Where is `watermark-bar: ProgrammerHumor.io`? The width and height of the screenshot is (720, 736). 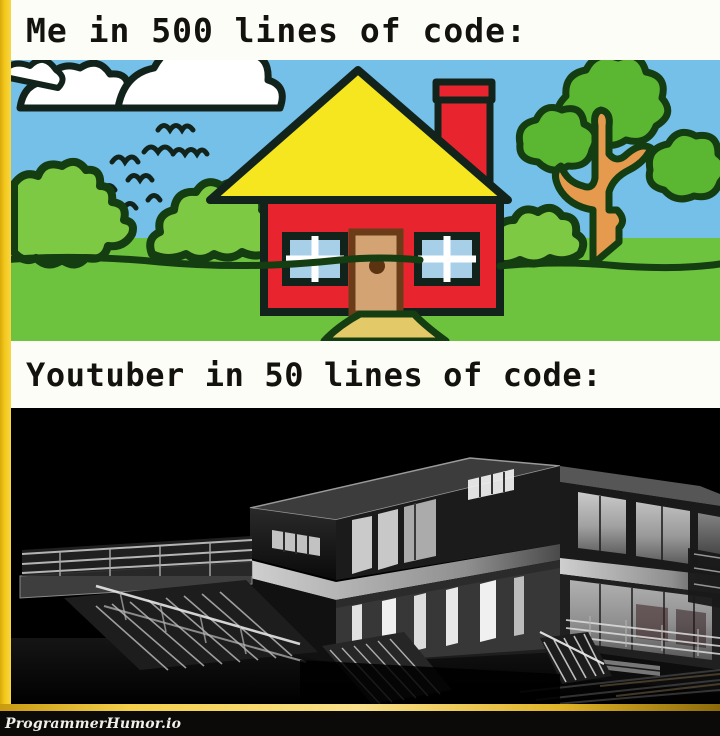
watermark-bar: ProgrammerHumor.io is located at coordinates (360, 723).